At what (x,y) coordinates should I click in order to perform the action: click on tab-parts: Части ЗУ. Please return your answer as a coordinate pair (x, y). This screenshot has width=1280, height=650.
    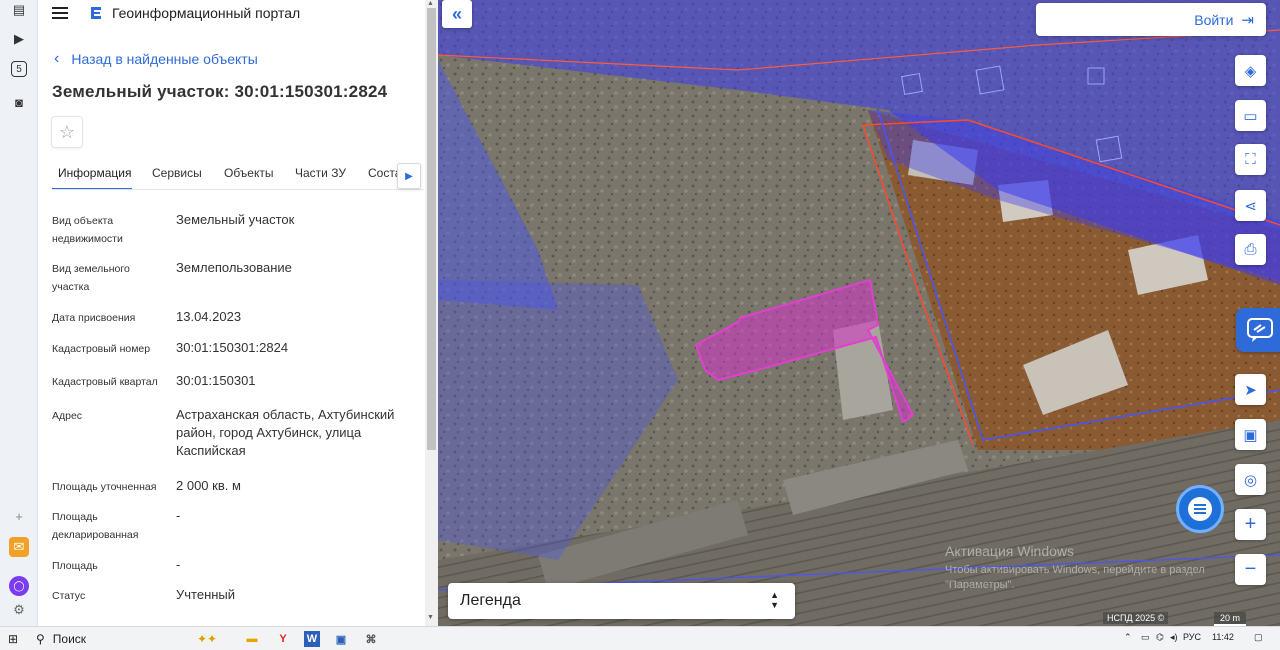
    Looking at the image, I should click on (320, 173).